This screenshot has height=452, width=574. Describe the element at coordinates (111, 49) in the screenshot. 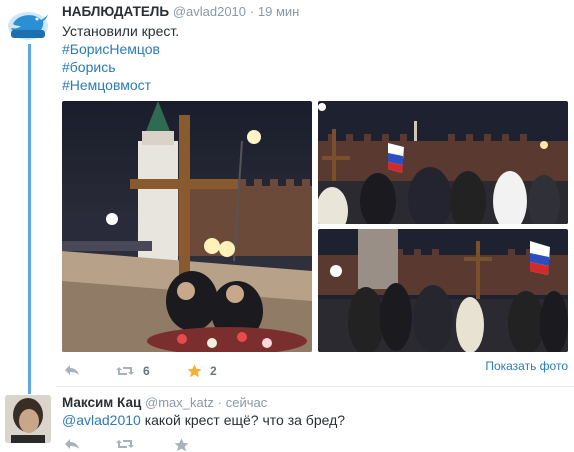

I see `hashtag-link: #БорисНемцов` at that location.